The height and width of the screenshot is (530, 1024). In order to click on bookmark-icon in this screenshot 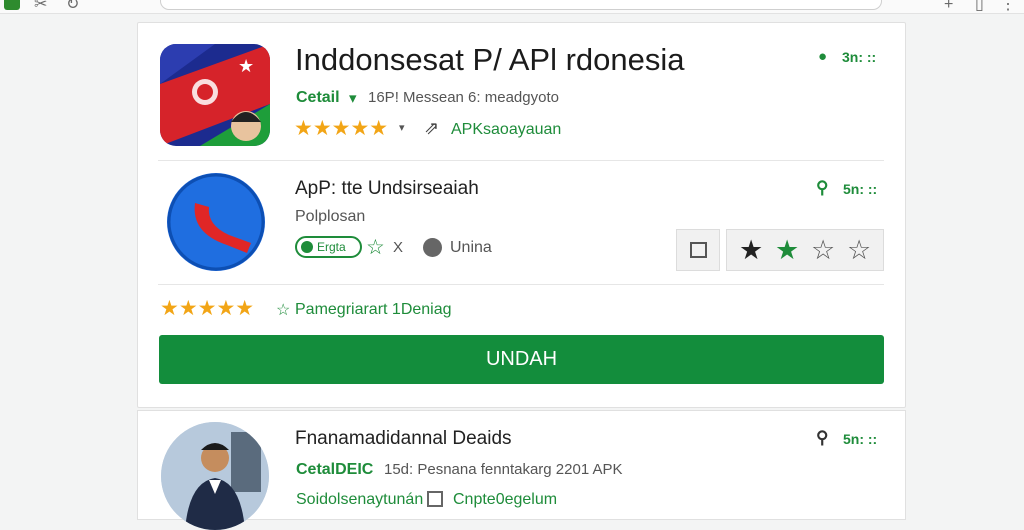, I will do `click(698, 250)`.